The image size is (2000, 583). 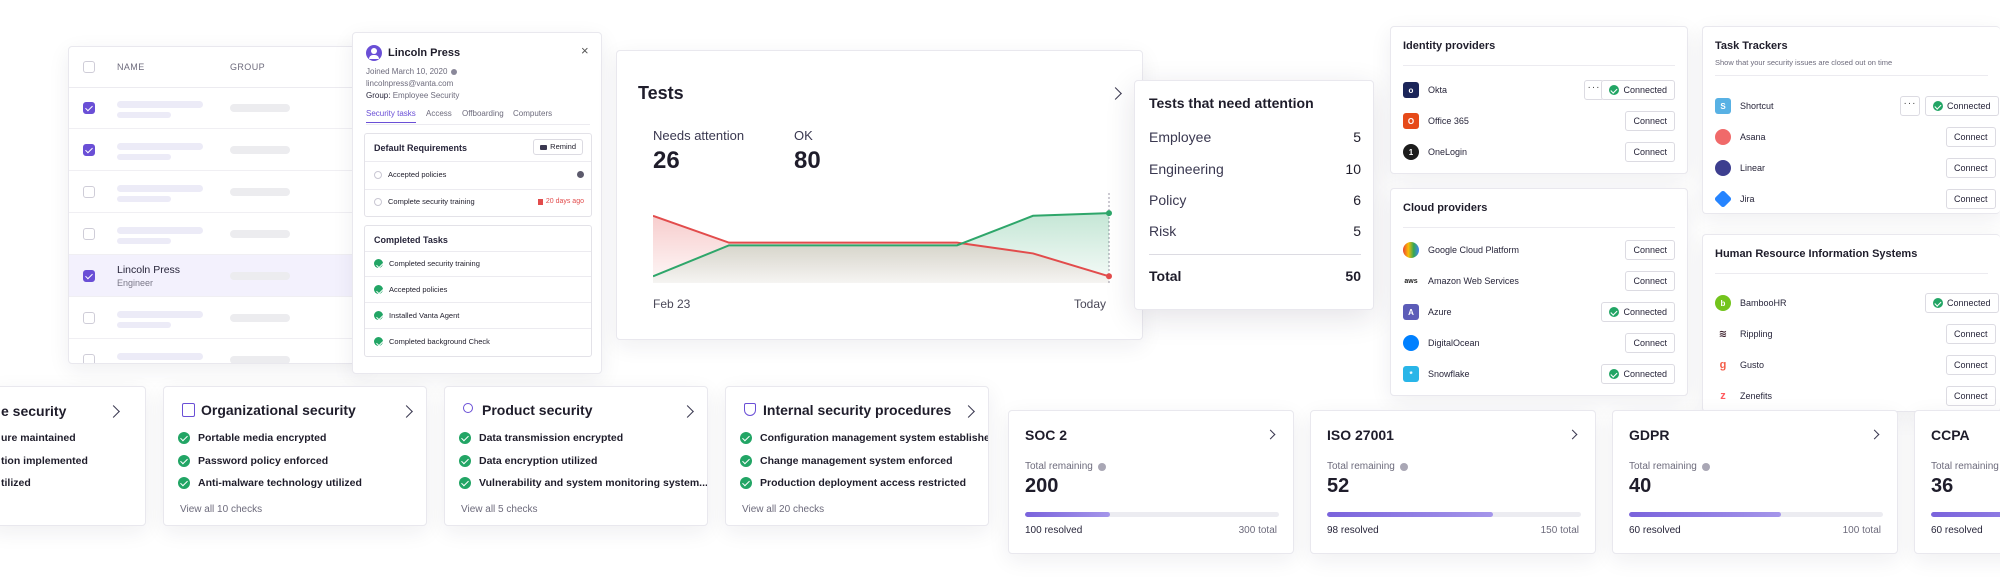 What do you see at coordinates (750, 409) in the screenshot?
I see `shield-check-icon` at bounding box center [750, 409].